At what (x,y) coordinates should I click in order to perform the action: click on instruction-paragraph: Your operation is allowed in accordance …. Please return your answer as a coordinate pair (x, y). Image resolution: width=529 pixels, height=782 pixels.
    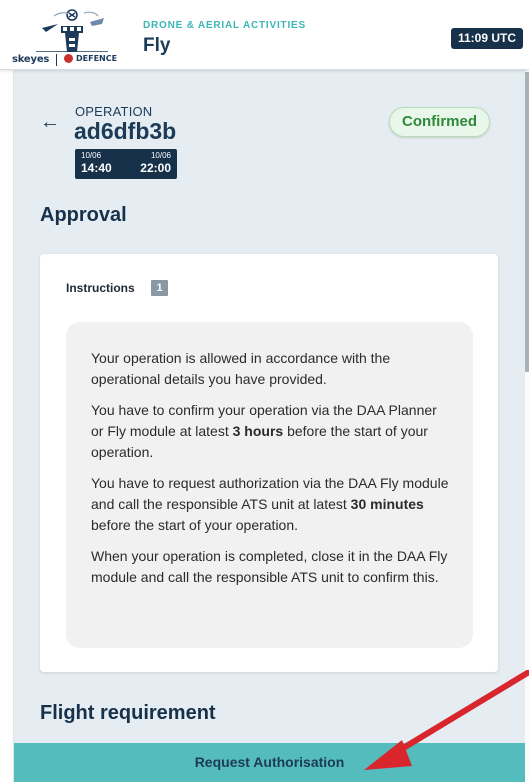
    Looking at the image, I should click on (241, 368).